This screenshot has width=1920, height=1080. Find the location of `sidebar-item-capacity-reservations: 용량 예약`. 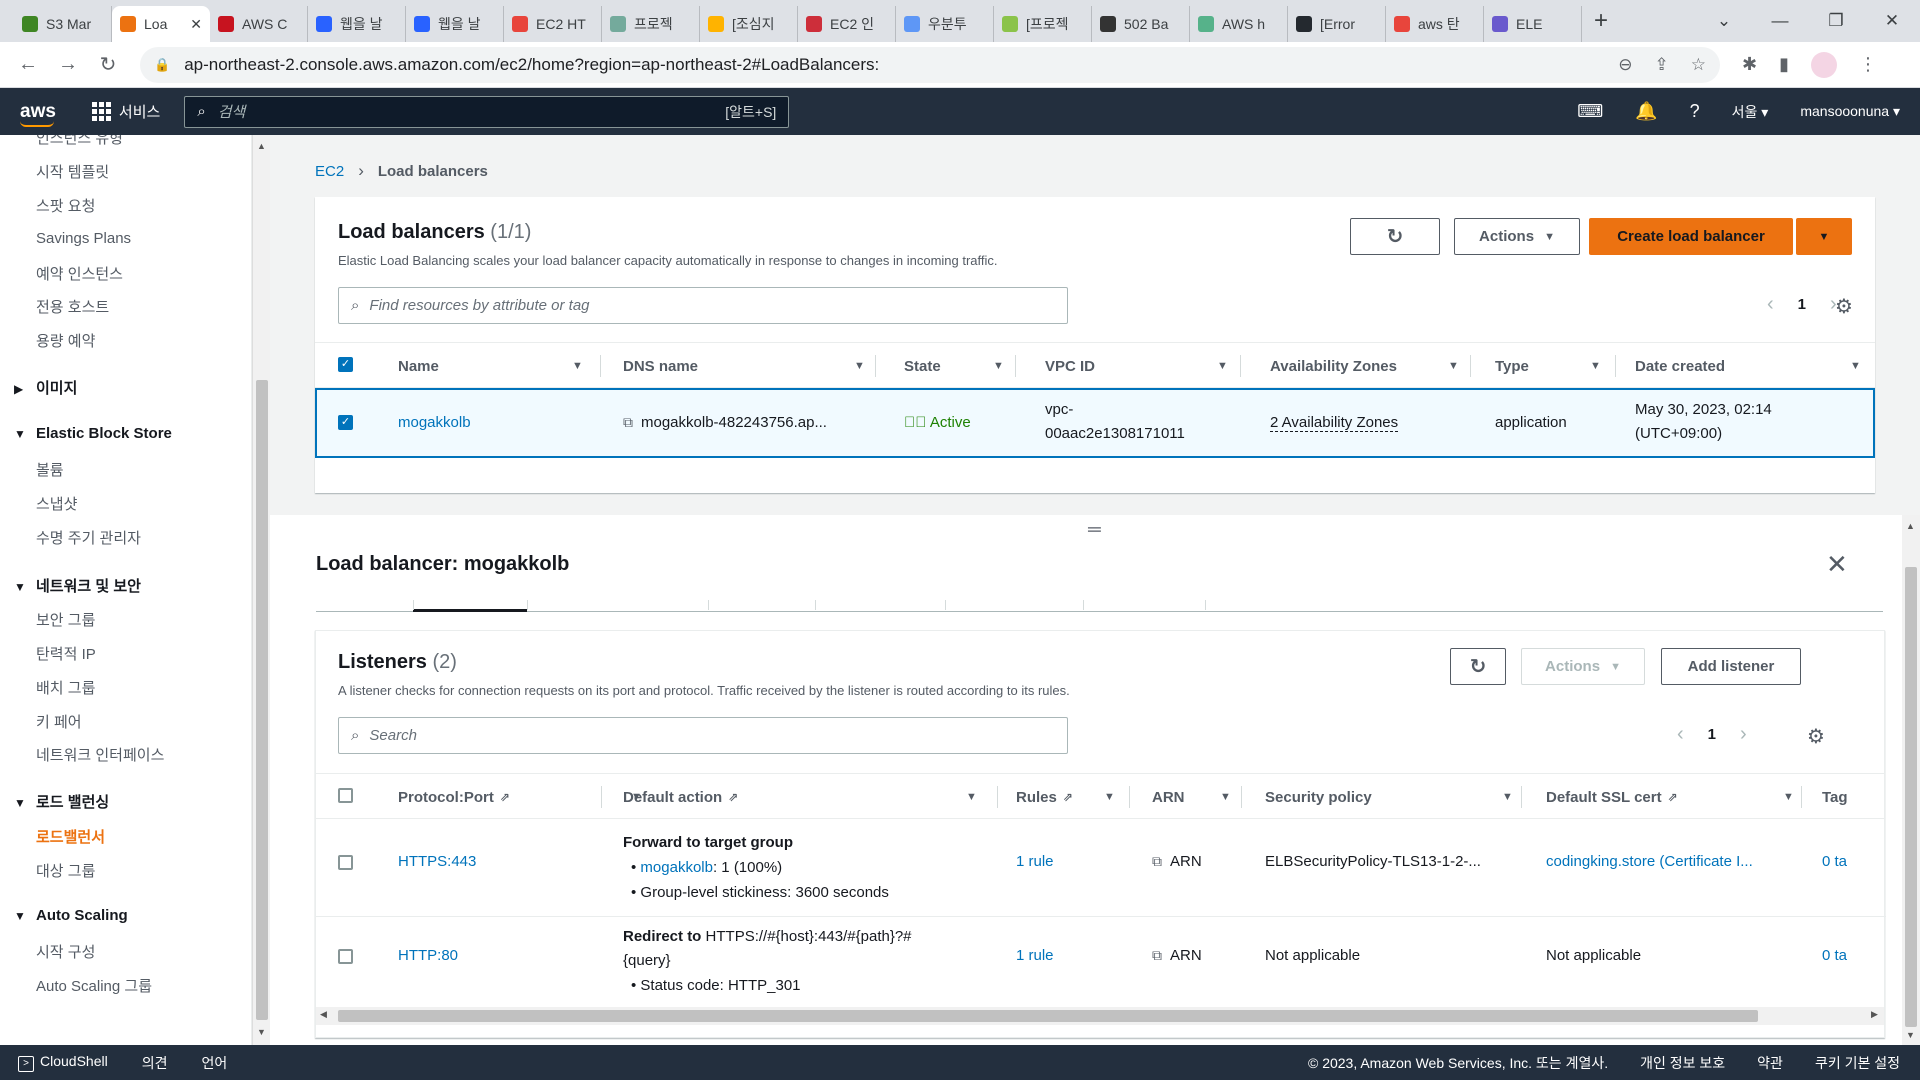

sidebar-item-capacity-reservations: 용량 예약 is located at coordinates (65, 340).